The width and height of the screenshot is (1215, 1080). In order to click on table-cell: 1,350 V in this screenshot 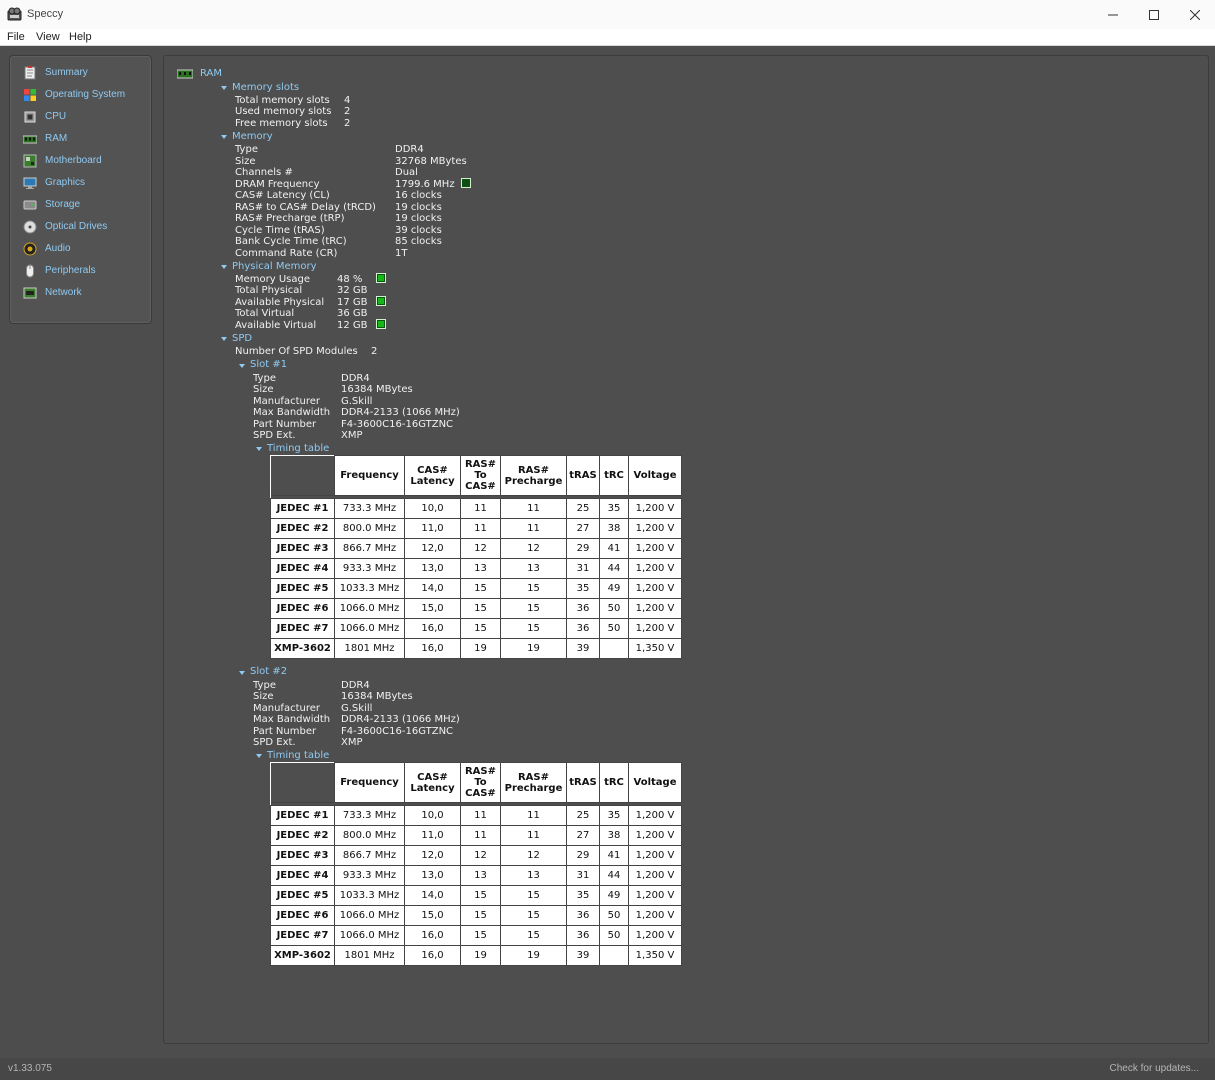, I will do `click(655, 955)`.